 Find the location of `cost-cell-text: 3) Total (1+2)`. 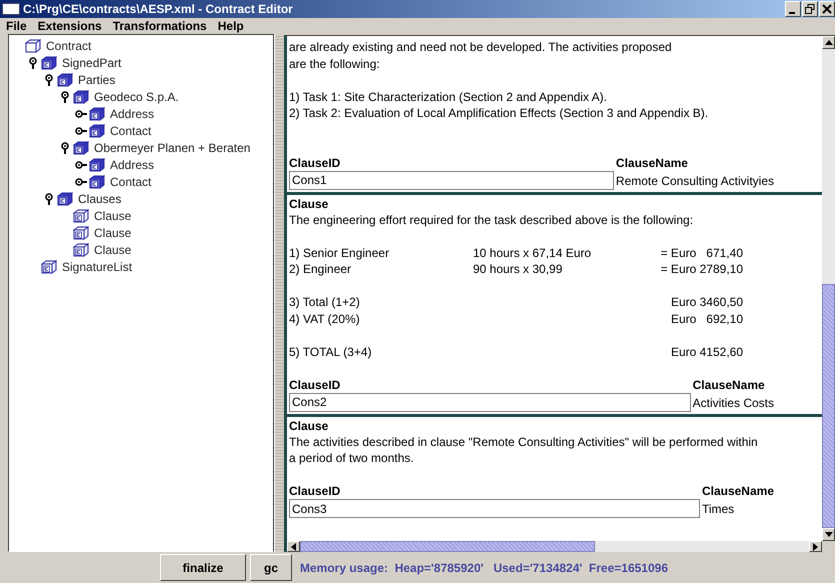

cost-cell-text: 3) Total (1+2) is located at coordinates (325, 302).